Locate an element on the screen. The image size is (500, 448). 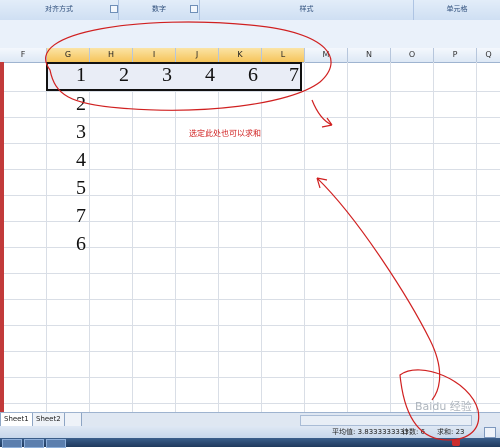
ribbon-group-styles-label: 样式 is located at coordinates (306, 9).